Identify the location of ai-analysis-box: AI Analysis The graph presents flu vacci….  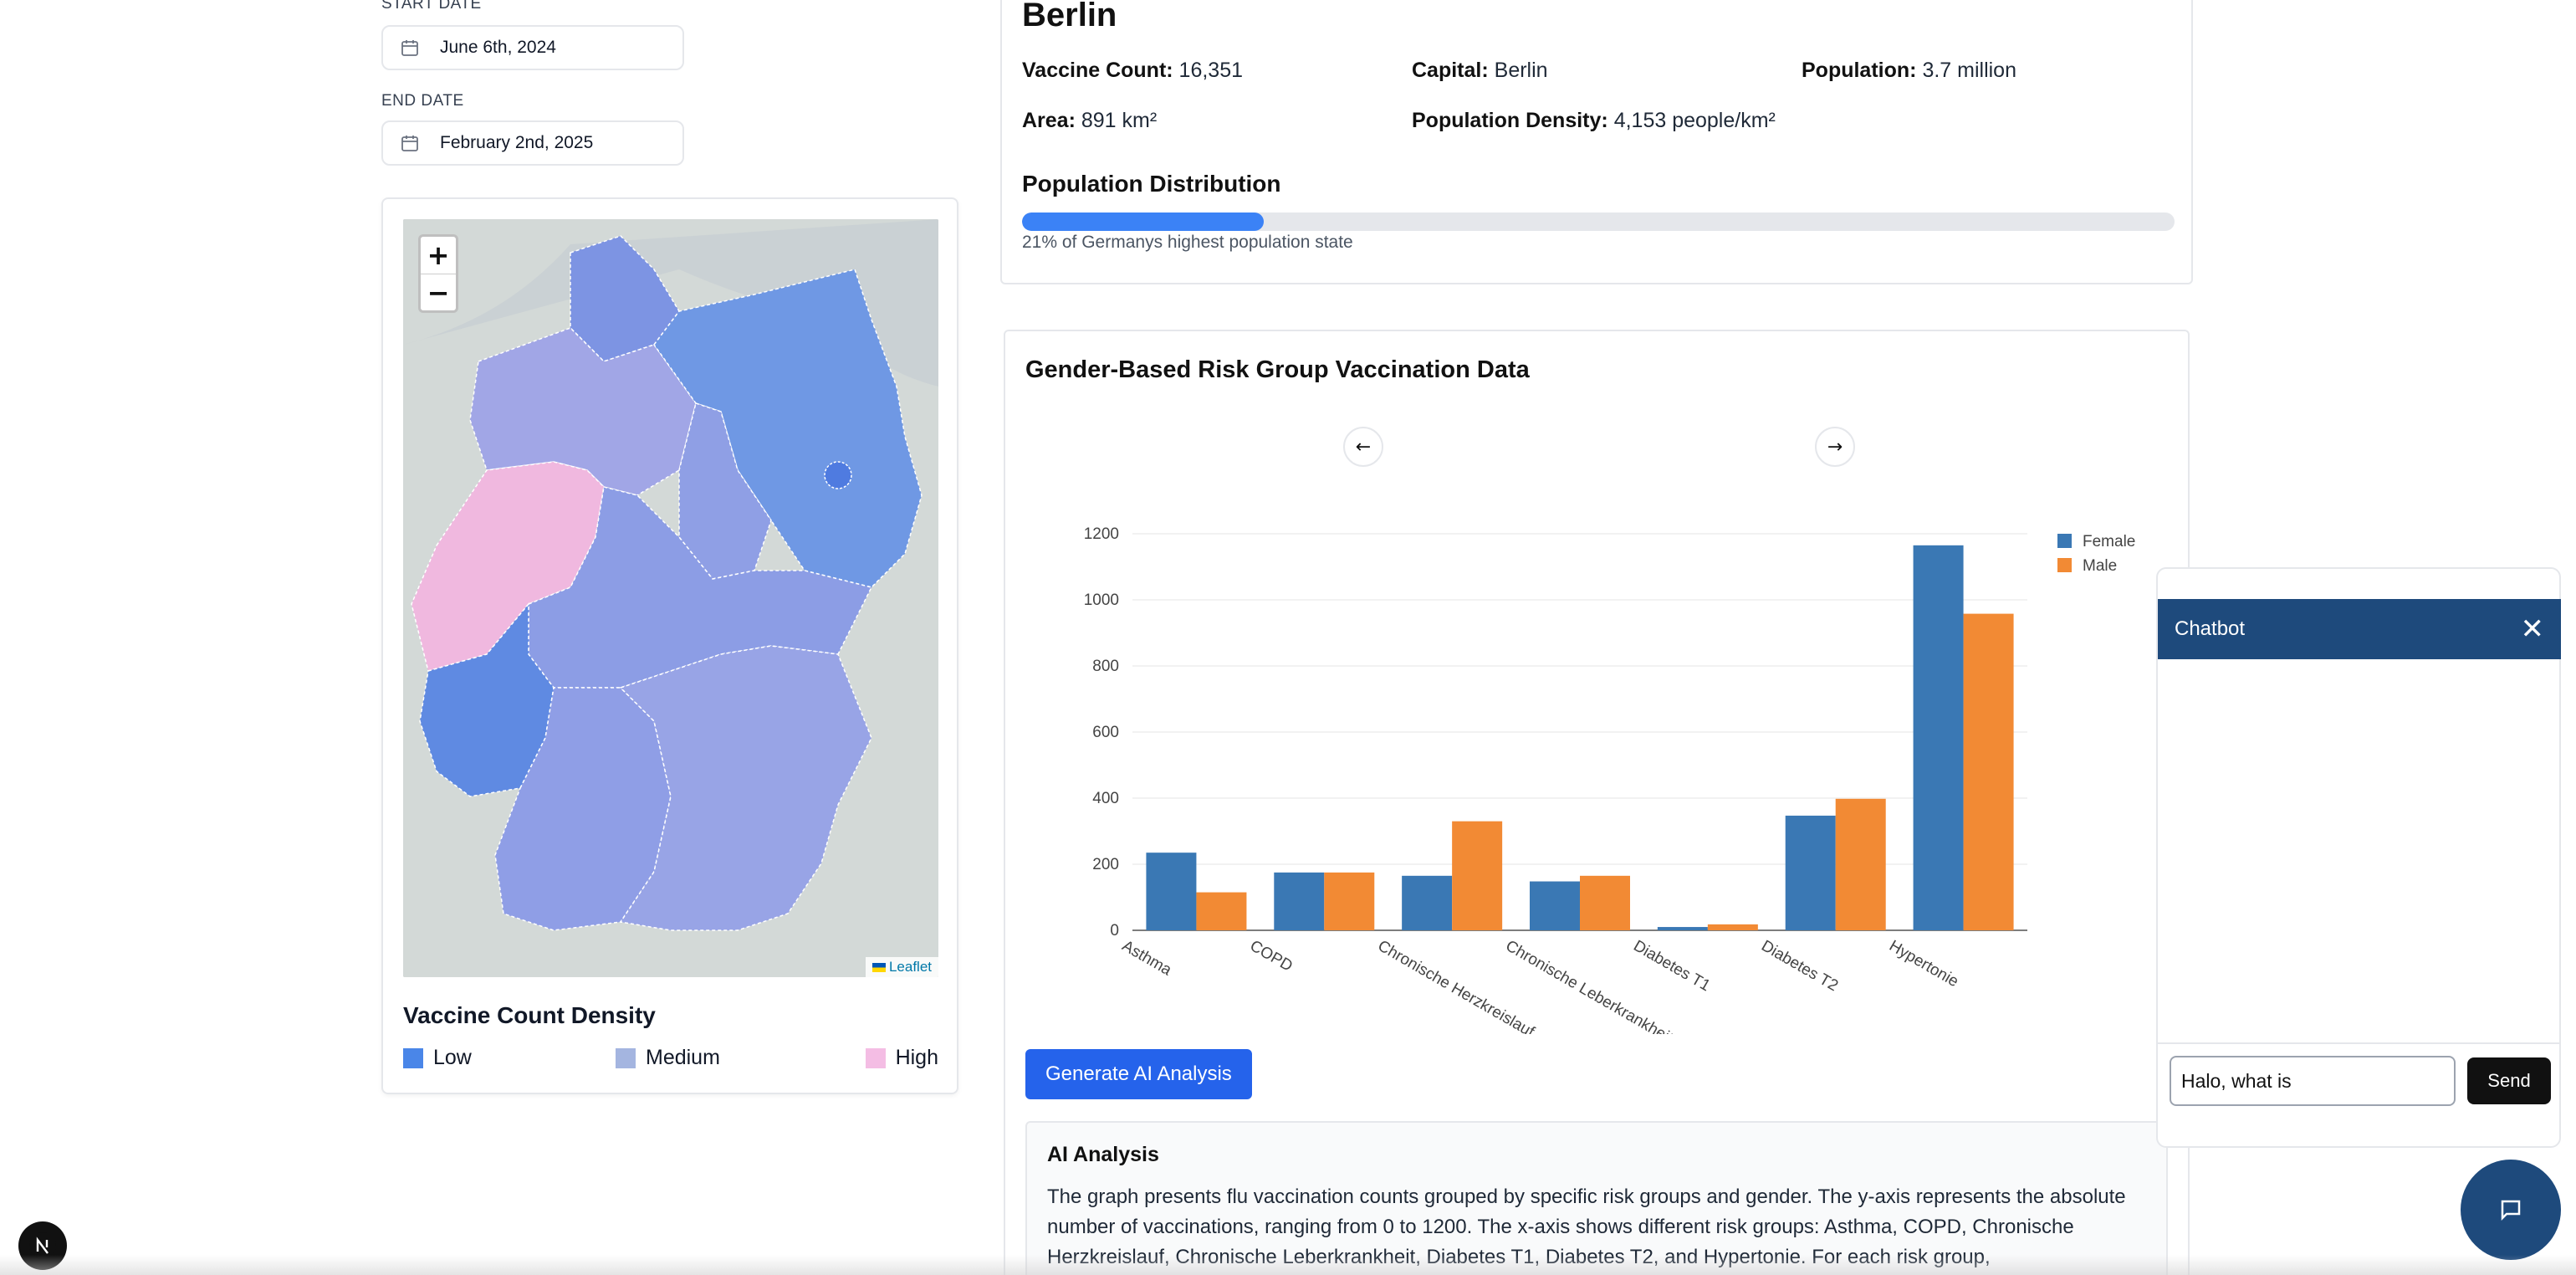
(1596, 1198).